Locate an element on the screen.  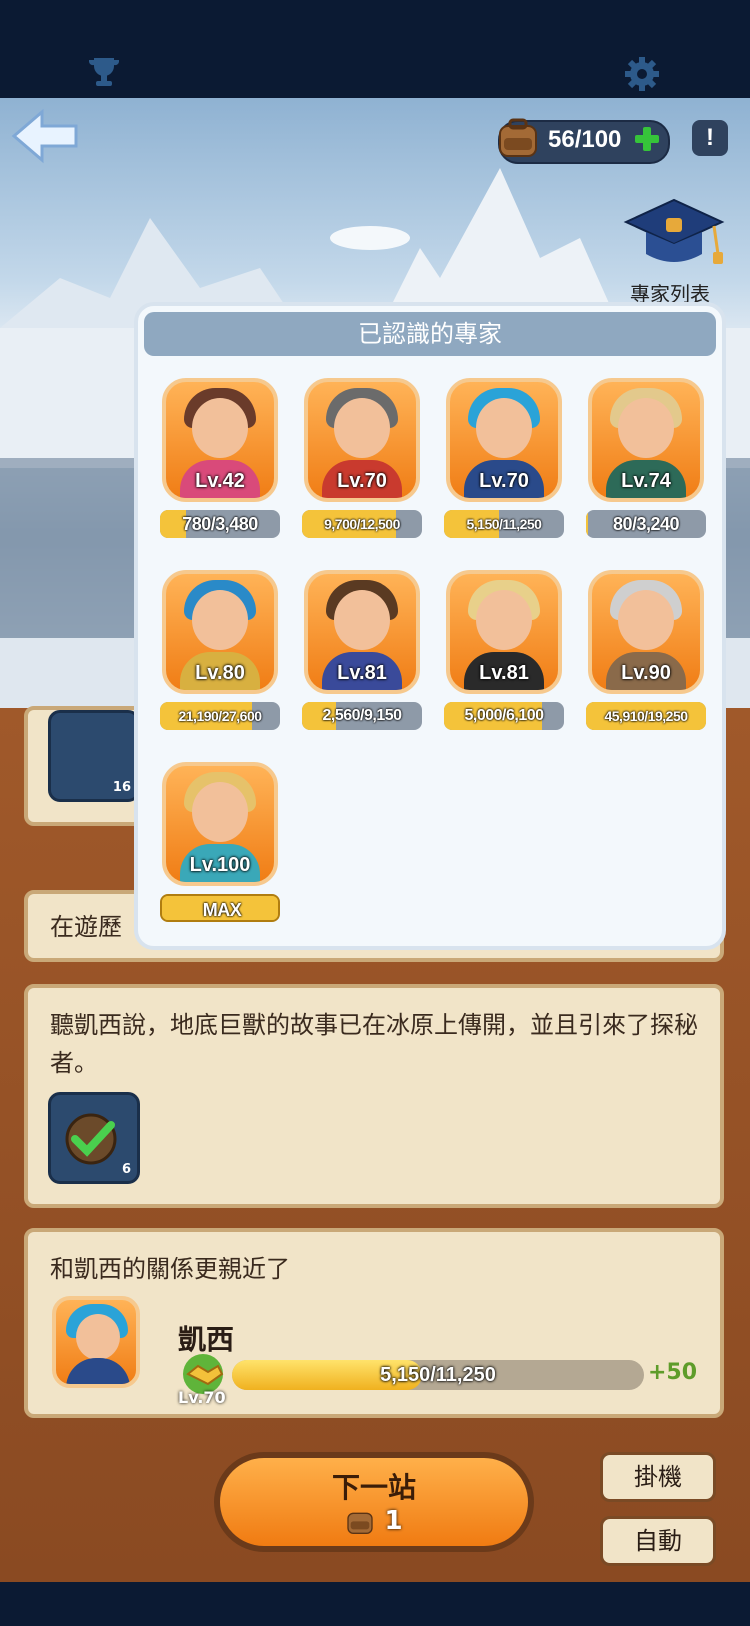
idle-button: 掛機 is located at coordinates (658, 1477).